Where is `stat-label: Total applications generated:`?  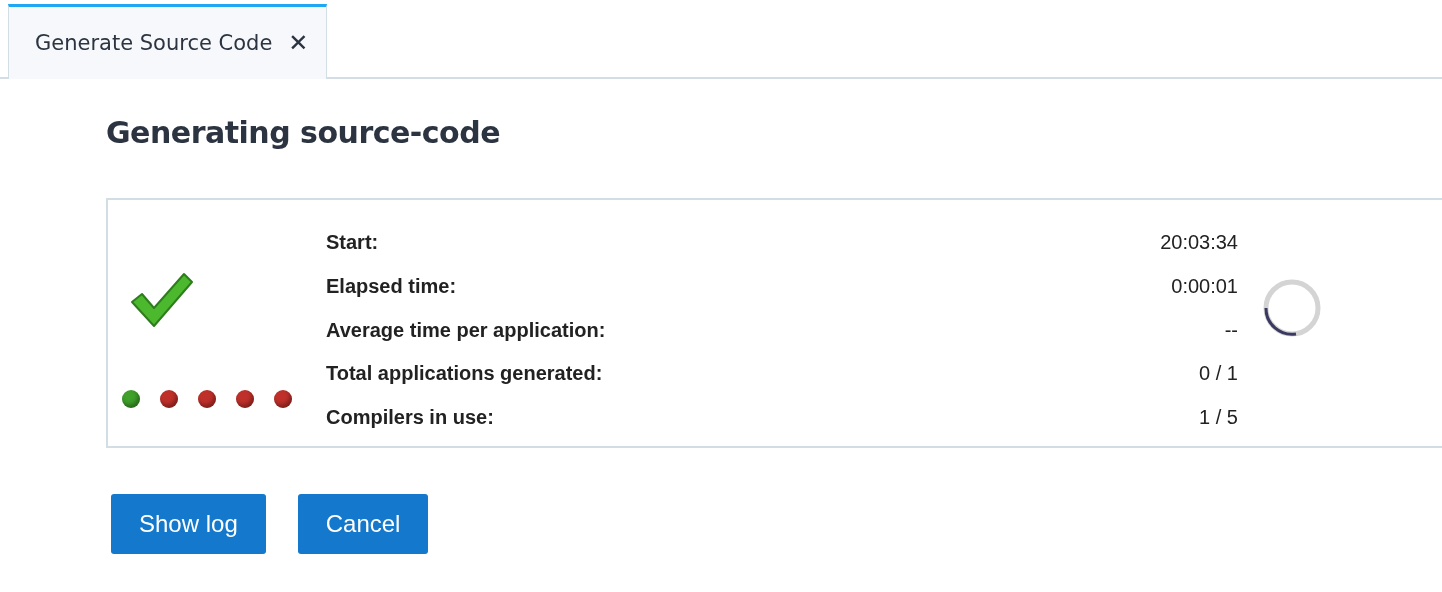
stat-label: Total applications generated: is located at coordinates (464, 374).